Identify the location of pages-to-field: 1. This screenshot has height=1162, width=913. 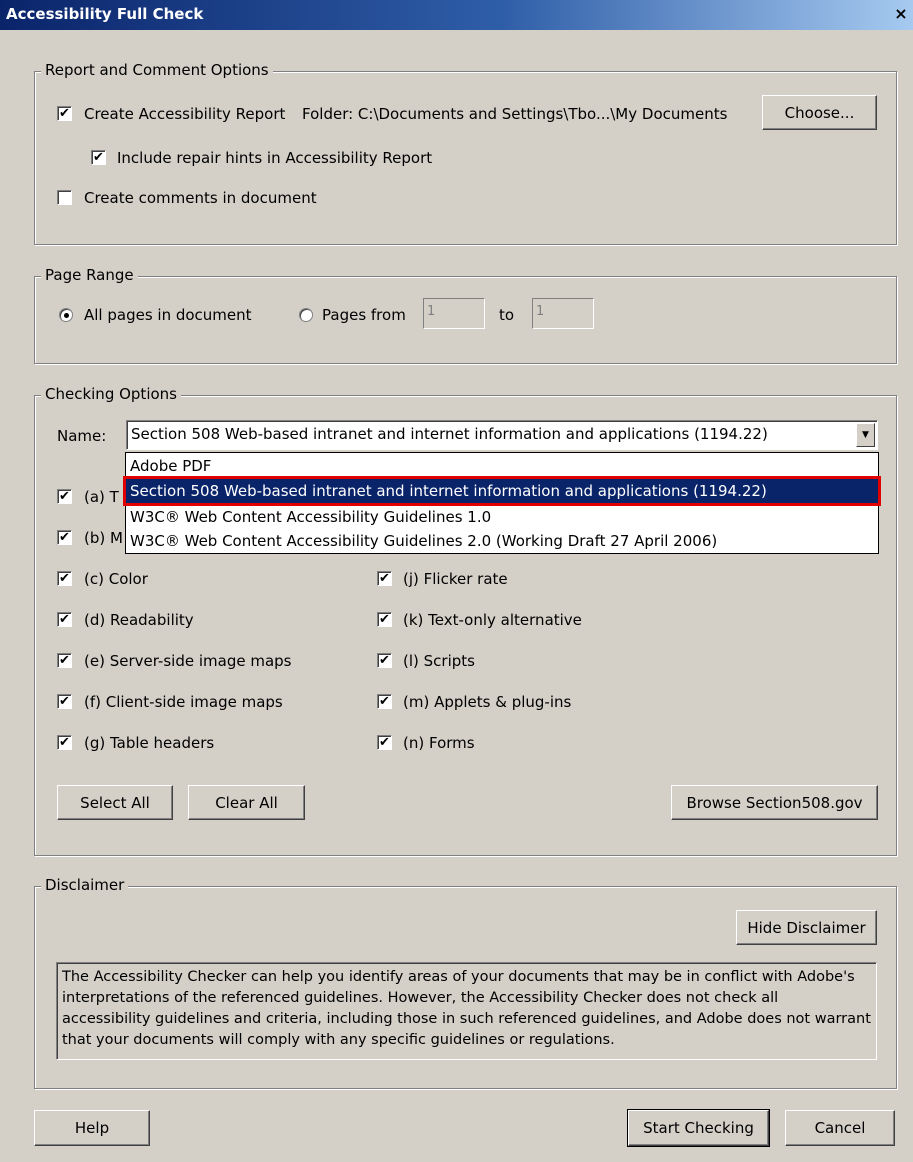
(563, 313).